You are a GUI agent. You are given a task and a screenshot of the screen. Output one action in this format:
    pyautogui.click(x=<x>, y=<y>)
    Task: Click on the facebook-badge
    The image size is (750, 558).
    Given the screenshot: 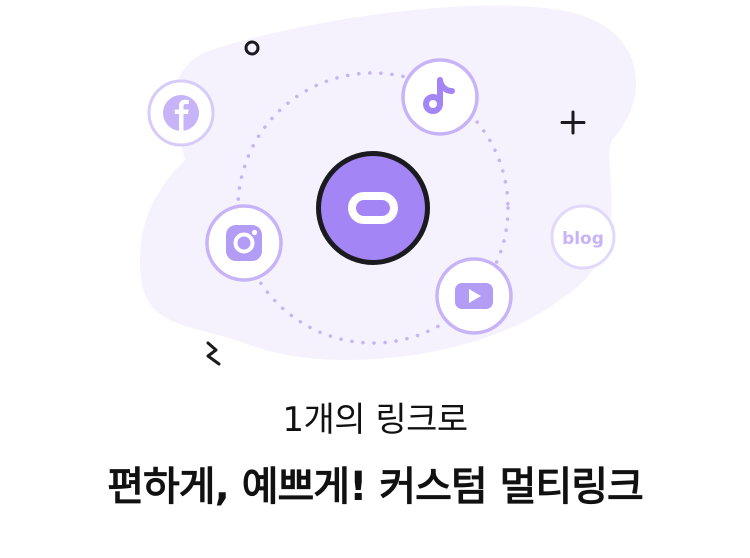 What is the action you would take?
    pyautogui.click(x=181, y=113)
    